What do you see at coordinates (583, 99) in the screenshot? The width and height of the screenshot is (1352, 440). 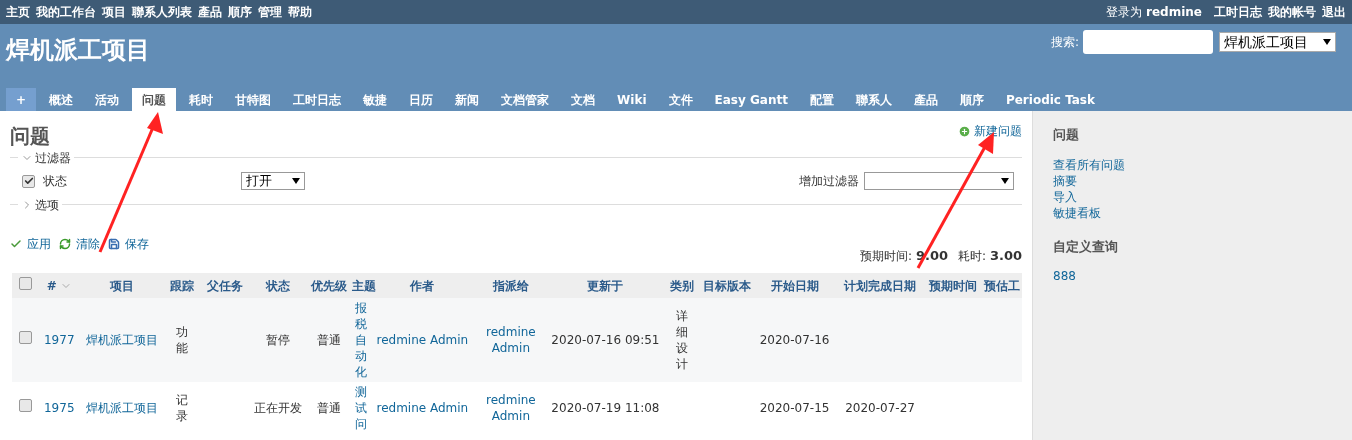 I see `project-tab: 文档` at bounding box center [583, 99].